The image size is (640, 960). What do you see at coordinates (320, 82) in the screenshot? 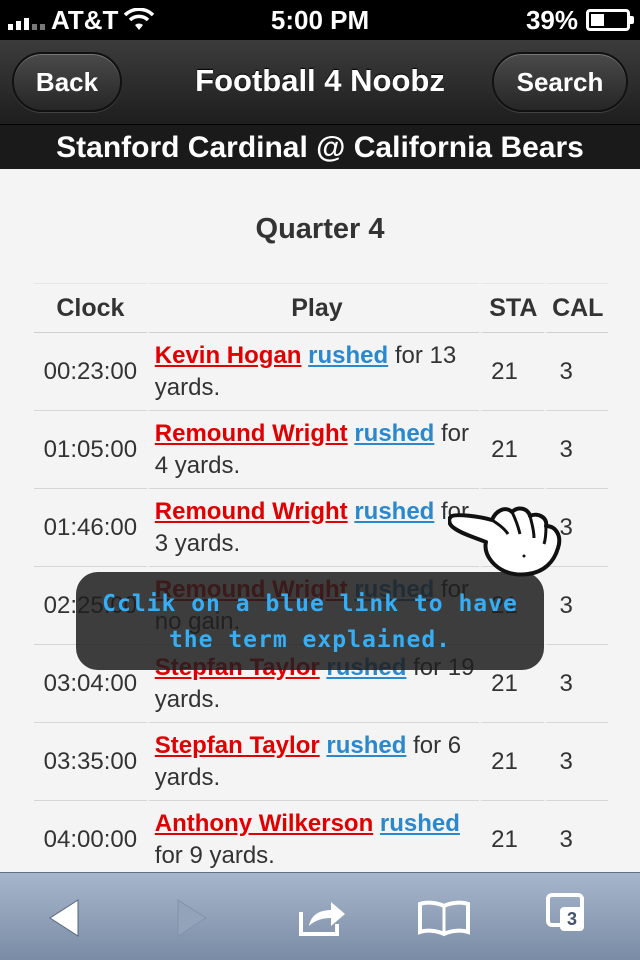
I see `navigation-bar: Football 4 Noobz Back Search` at bounding box center [320, 82].